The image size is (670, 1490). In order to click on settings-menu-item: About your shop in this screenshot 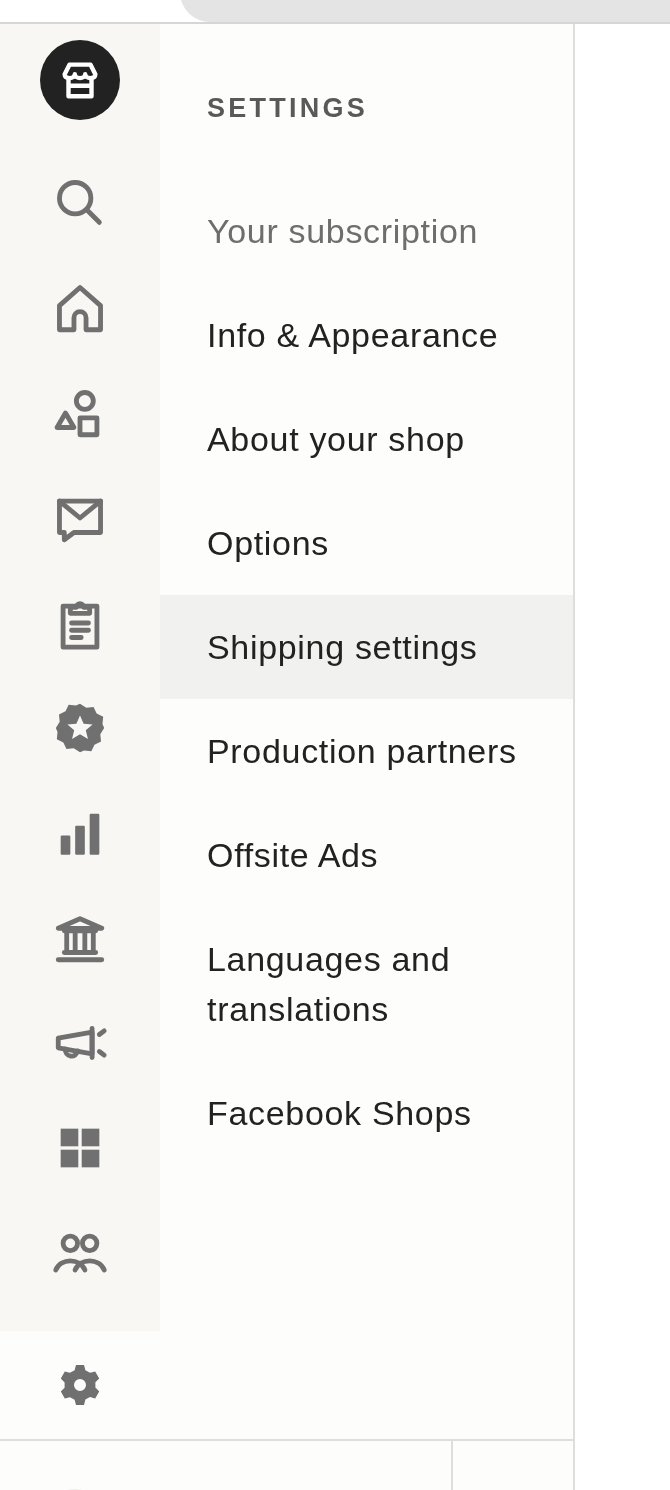, I will do `click(366, 438)`.